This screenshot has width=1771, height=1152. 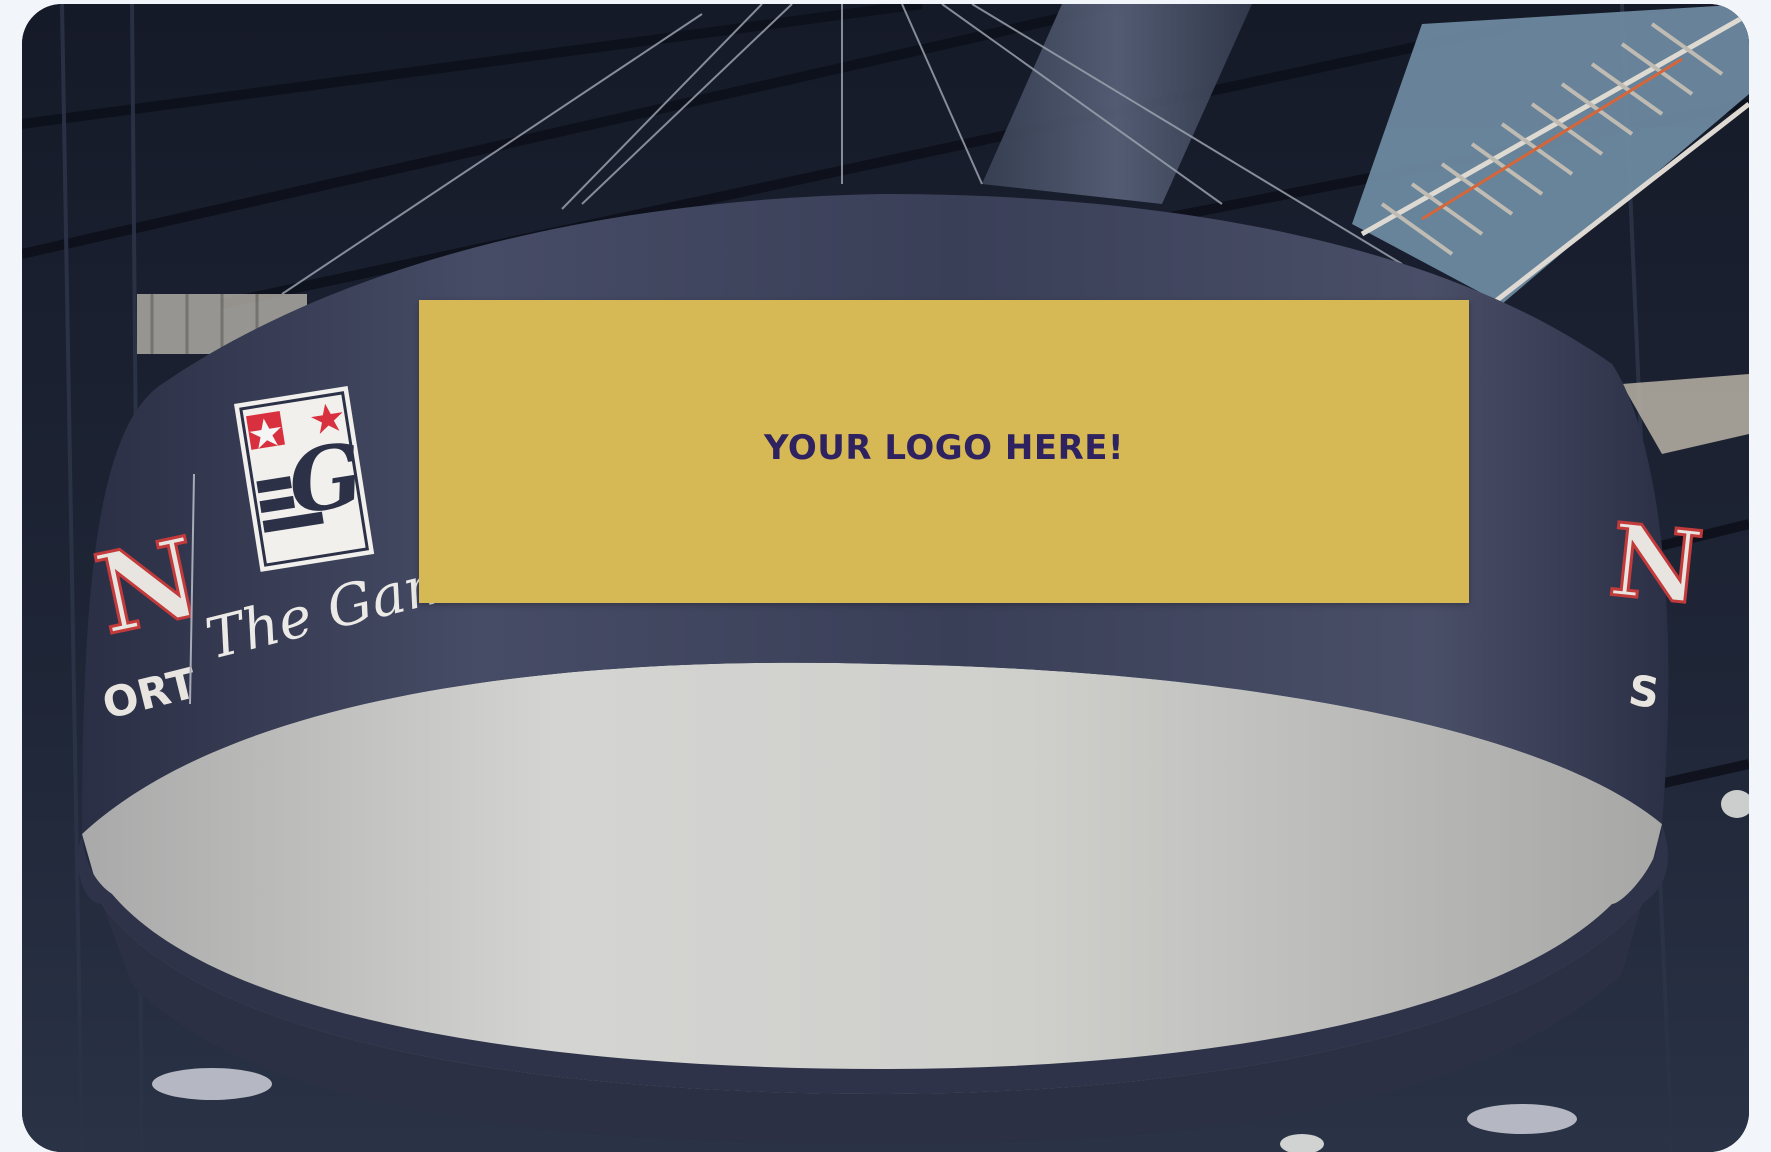 What do you see at coordinates (944, 447) in the screenshot?
I see `logo-placeholder-text: YOUR LOGO HERE!` at bounding box center [944, 447].